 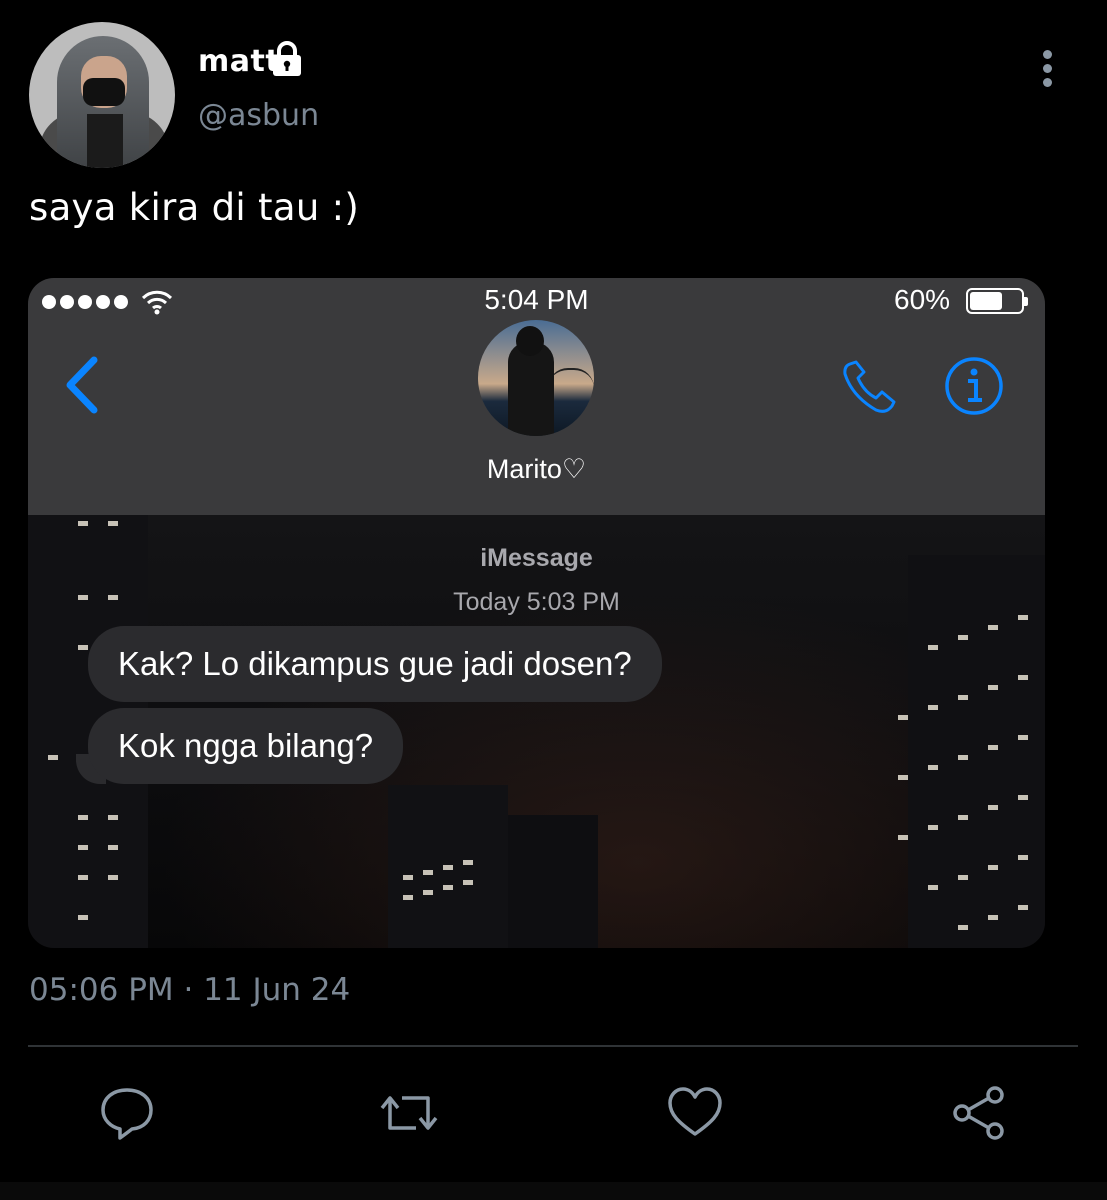 What do you see at coordinates (536, 558) in the screenshot?
I see `service-label: iMessage` at bounding box center [536, 558].